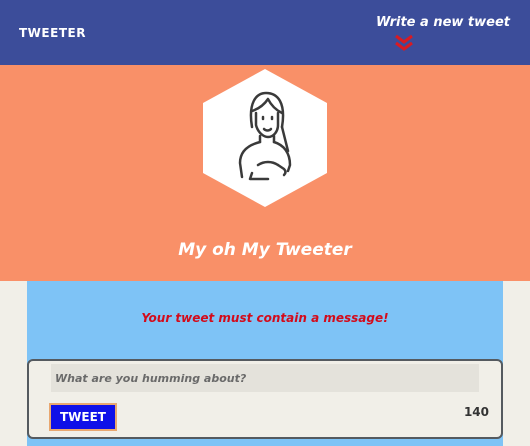  What do you see at coordinates (52, 33) in the screenshot?
I see `app-logo: TWEETER` at bounding box center [52, 33].